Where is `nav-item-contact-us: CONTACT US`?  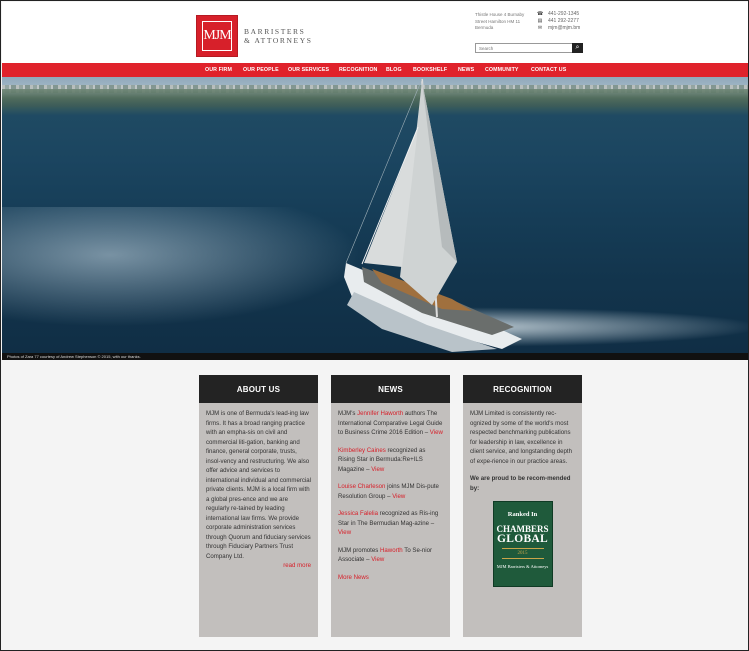 nav-item-contact-us: CONTACT US is located at coordinates (548, 70).